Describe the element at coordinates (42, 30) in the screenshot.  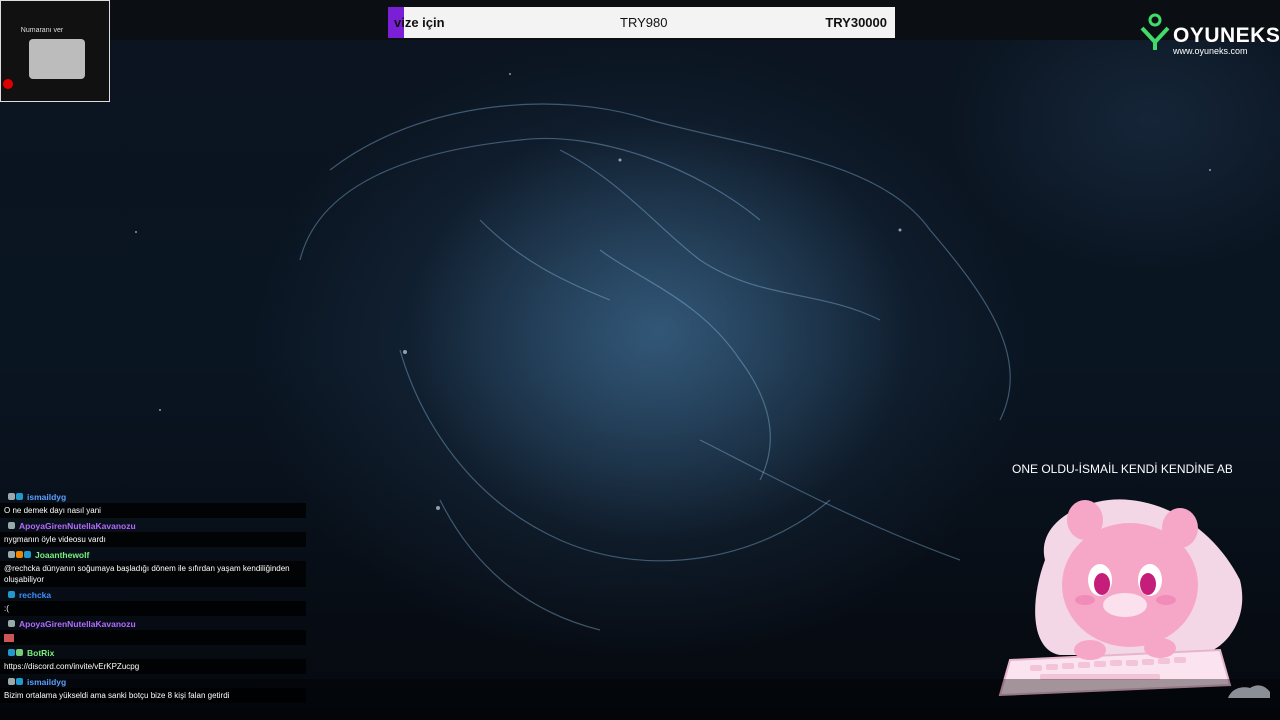
I see `webcam-label: Numaranı ver` at that location.